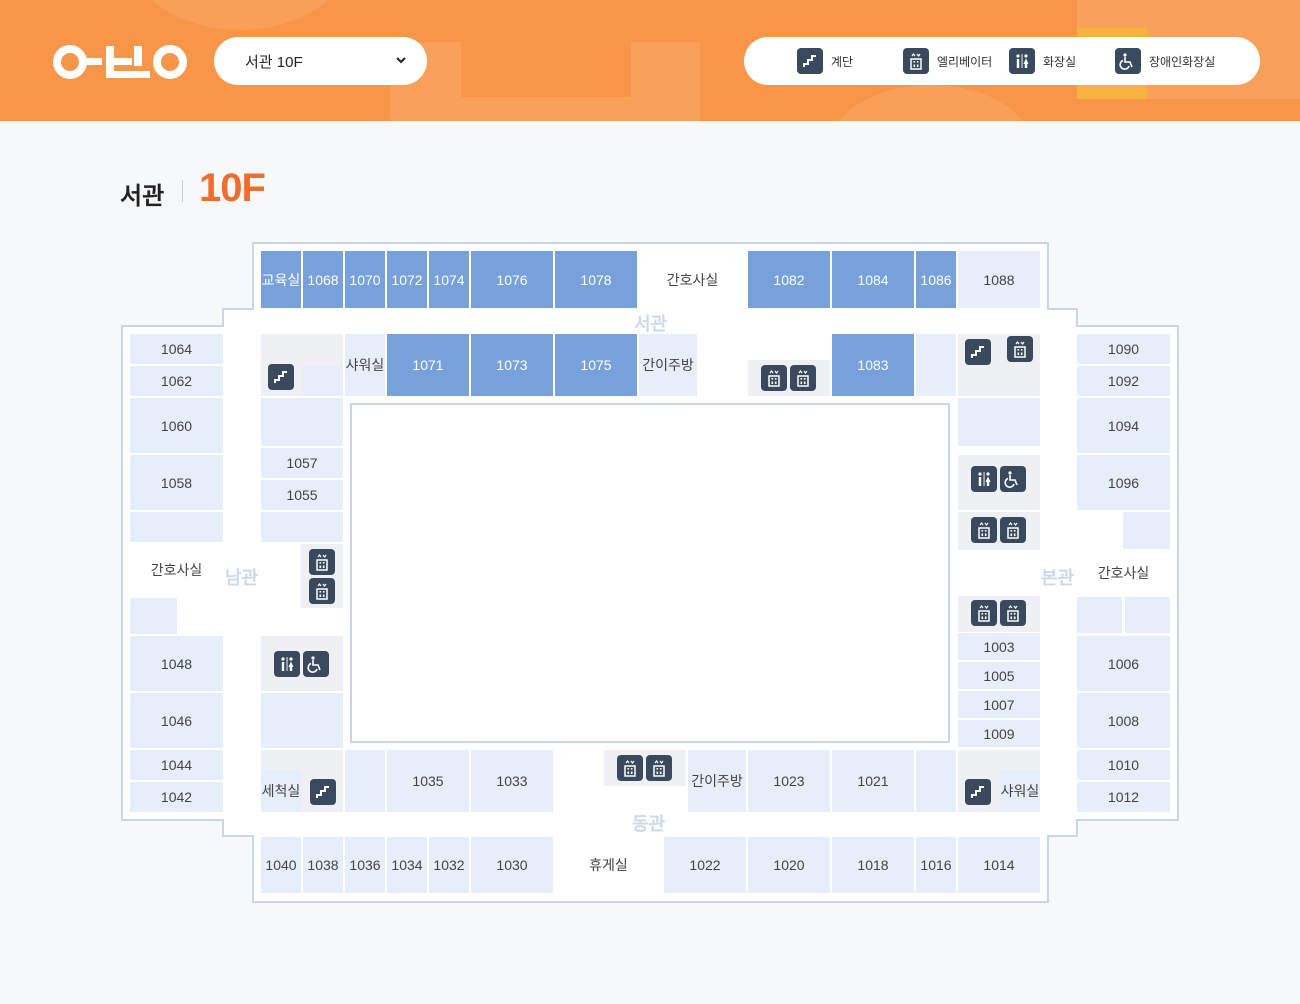 This screenshot has width=1300, height=1004. I want to click on room-1008: 1008, so click(1123, 720).